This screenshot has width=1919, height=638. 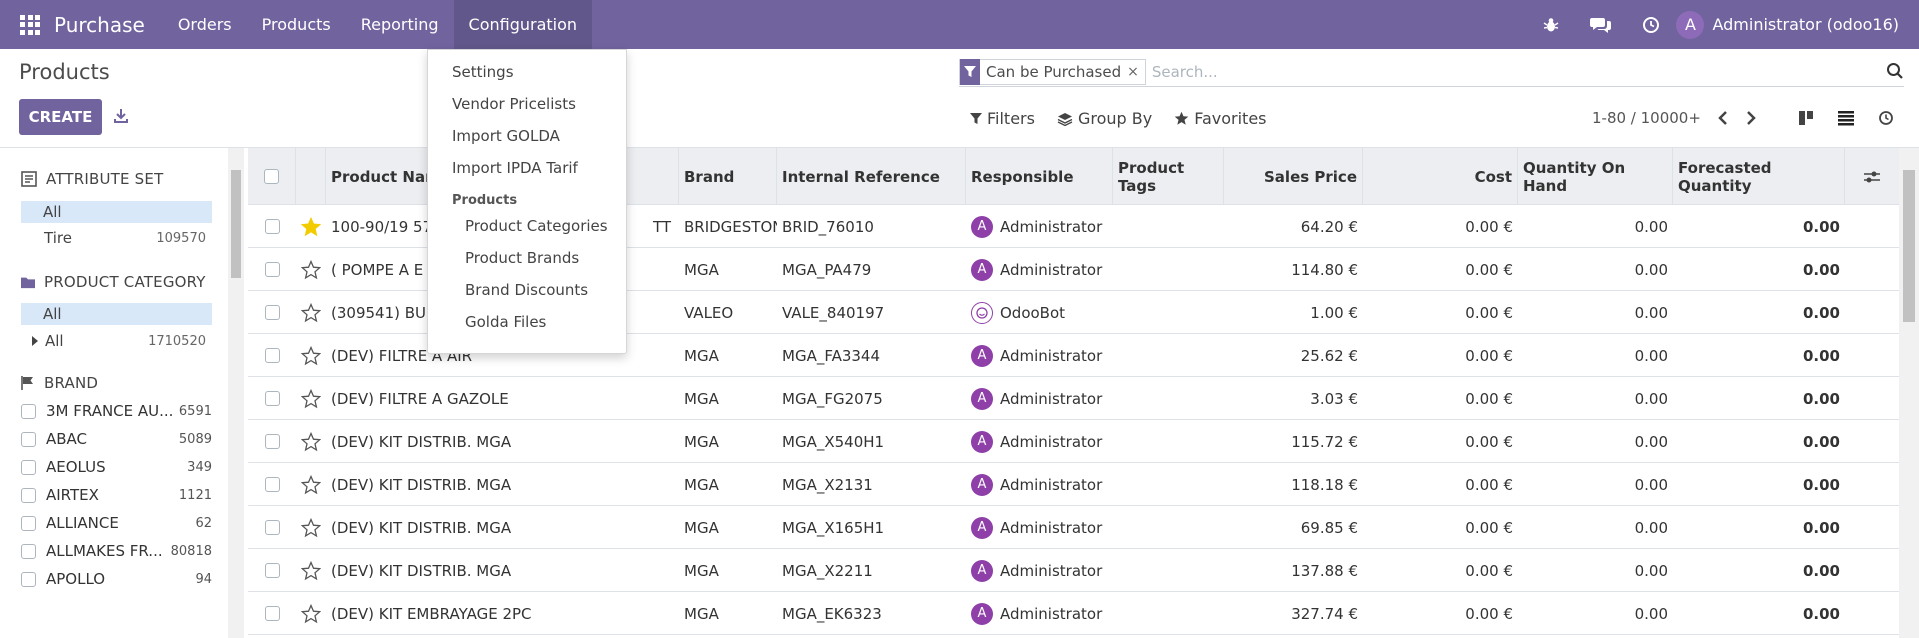 What do you see at coordinates (1033, 312) in the screenshot?
I see `responsible-name: OdooBot` at bounding box center [1033, 312].